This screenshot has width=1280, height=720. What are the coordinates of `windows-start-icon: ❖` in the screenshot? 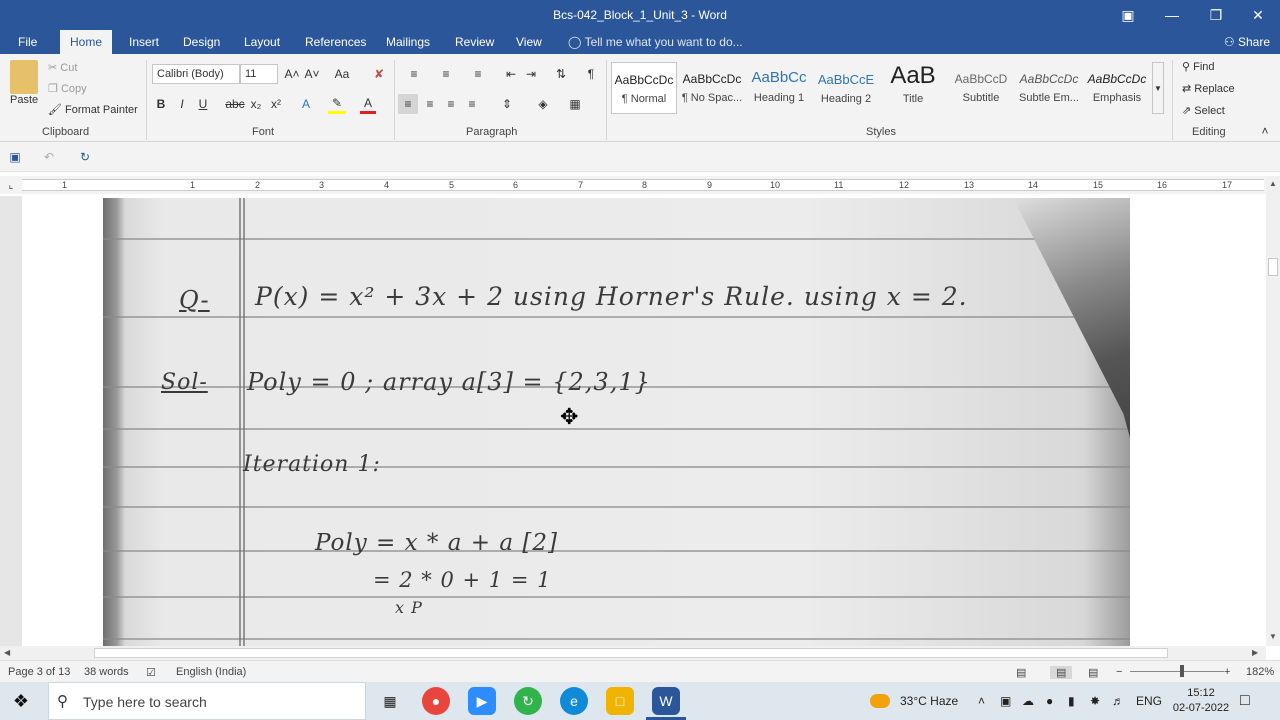 It's located at (21, 701).